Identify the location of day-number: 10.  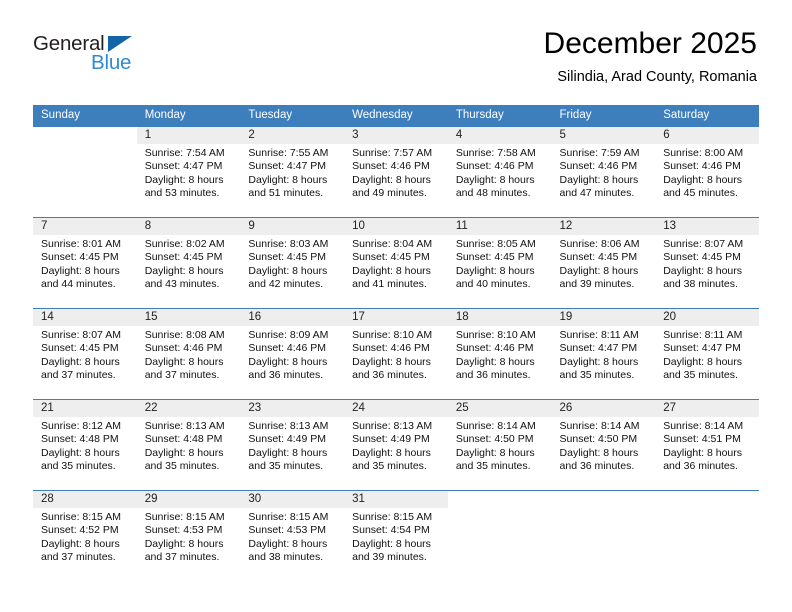
(396, 226).